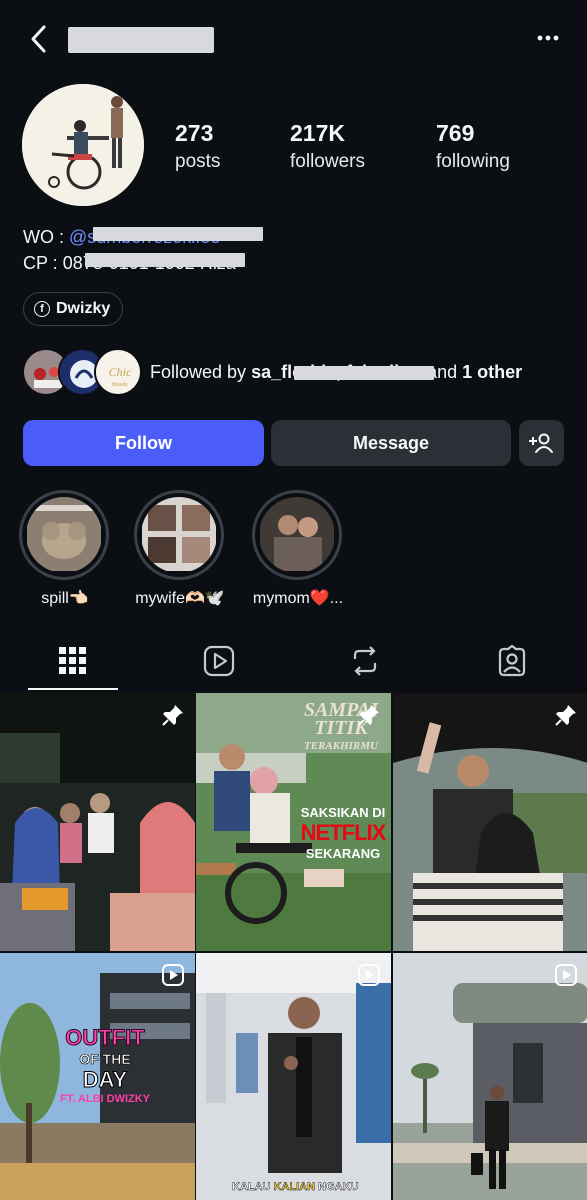  Describe the element at coordinates (194, 133) in the screenshot. I see `posts-count: 273` at that location.